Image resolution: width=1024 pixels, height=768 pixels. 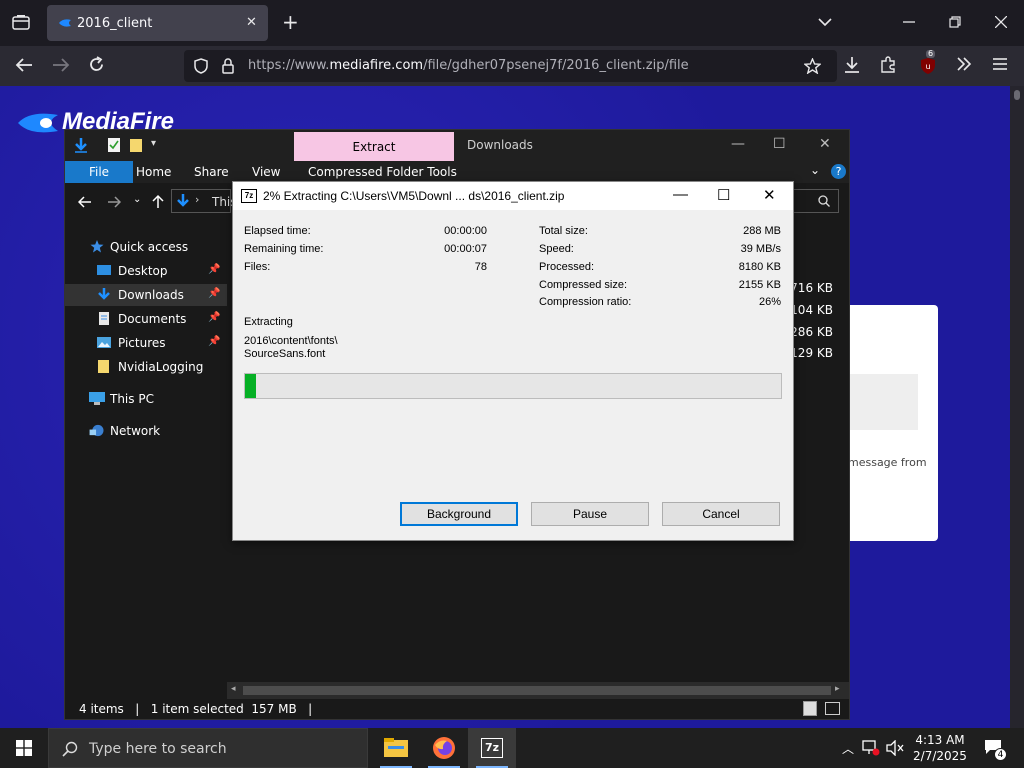 What do you see at coordinates (1017, 95) in the screenshot?
I see `page-scrollbar-thumb` at bounding box center [1017, 95].